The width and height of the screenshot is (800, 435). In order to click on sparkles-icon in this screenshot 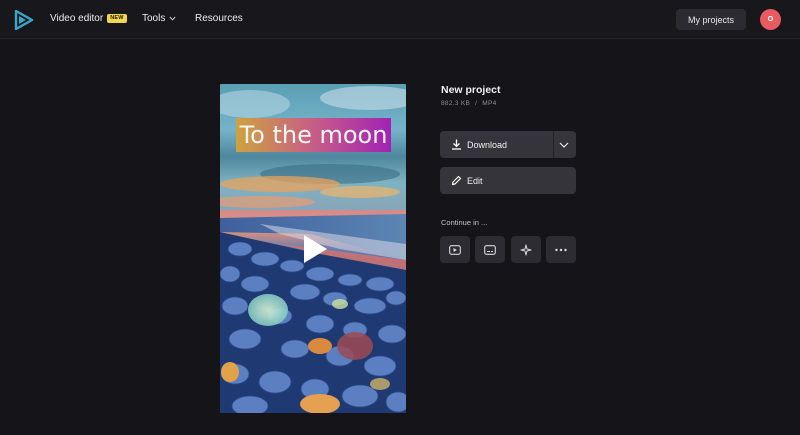, I will do `click(526, 249)`.